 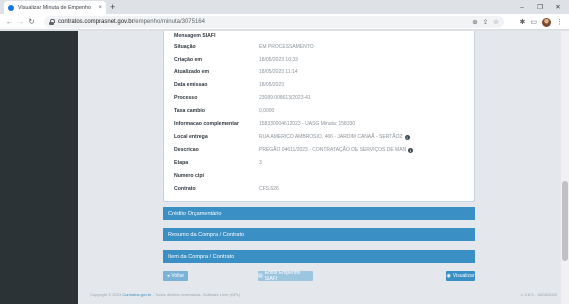 What do you see at coordinates (181, 163) in the screenshot?
I see `detail-label: Etapa` at bounding box center [181, 163].